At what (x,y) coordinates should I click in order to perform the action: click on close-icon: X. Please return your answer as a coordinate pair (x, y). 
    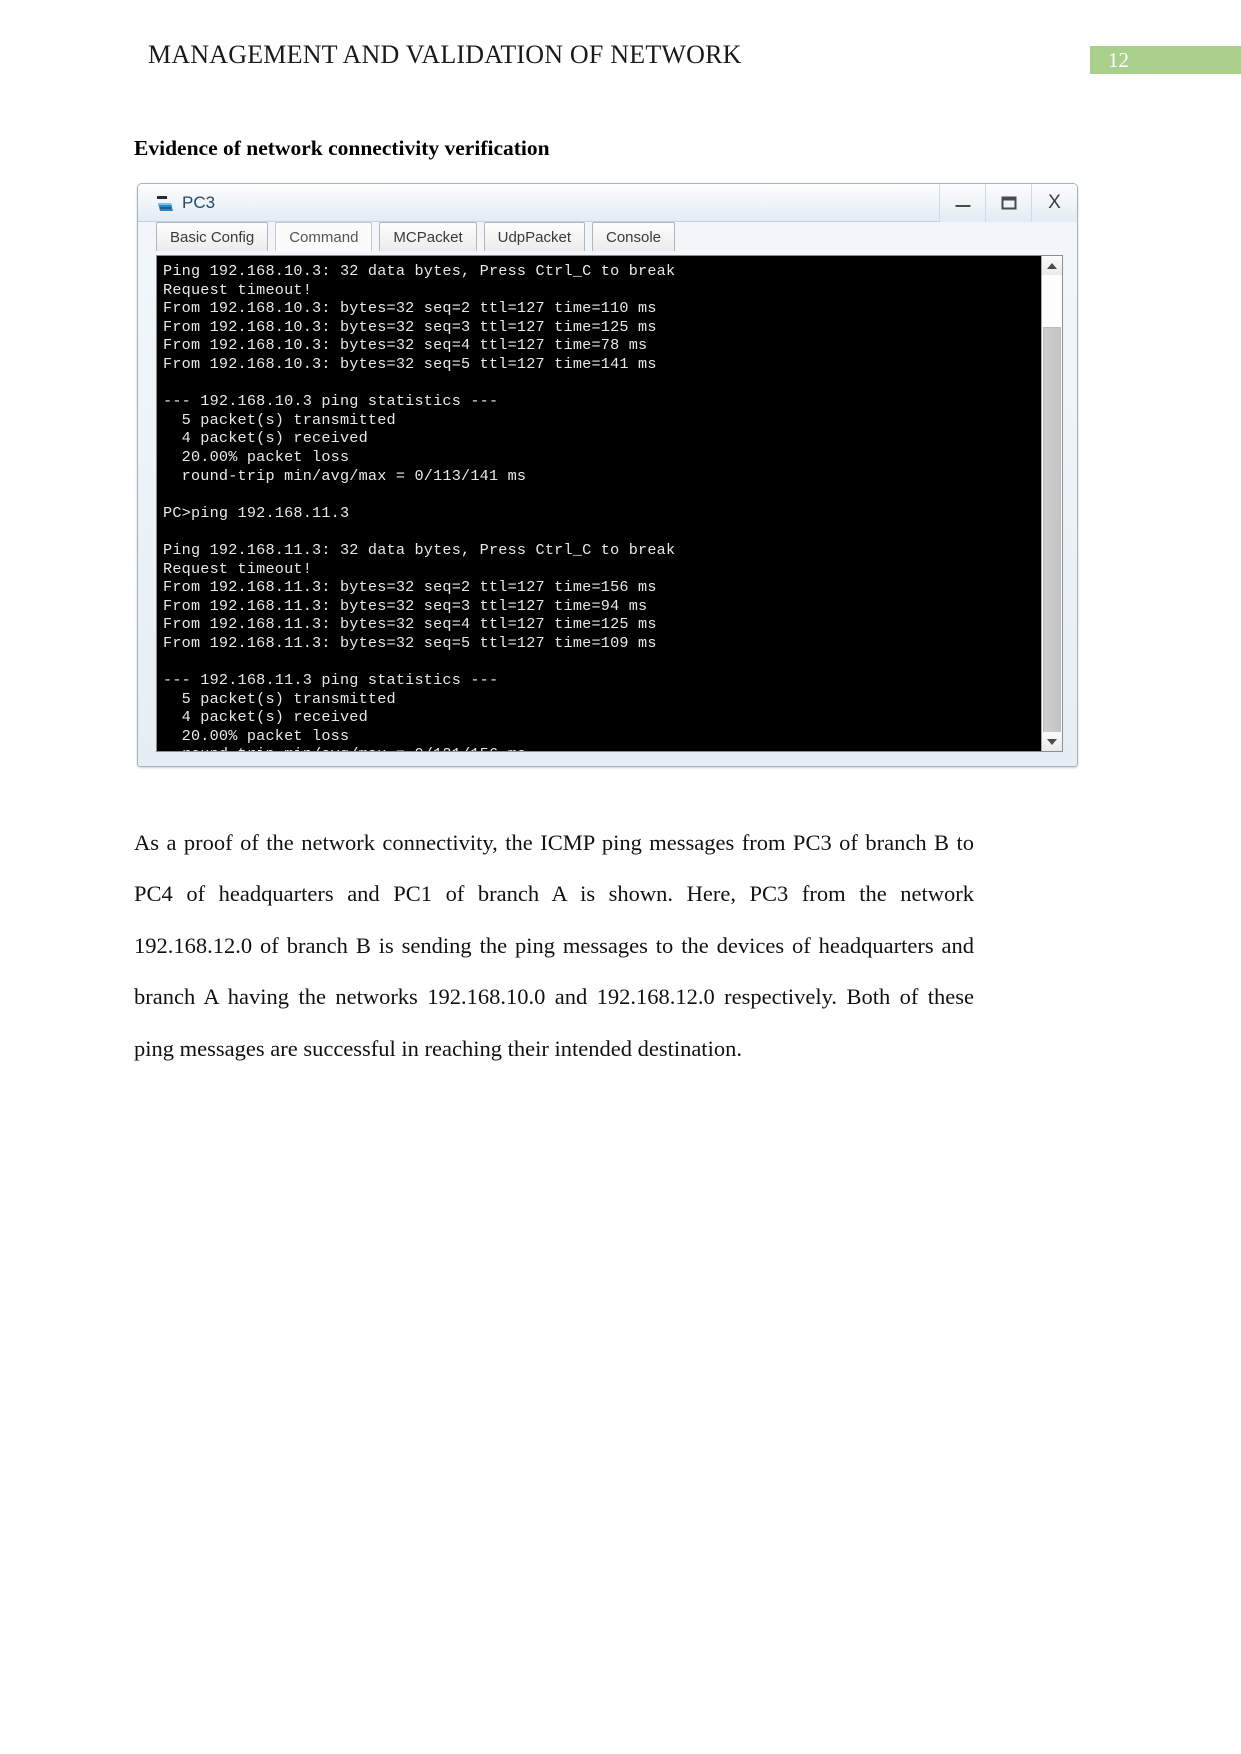
    Looking at the image, I should click on (1054, 203).